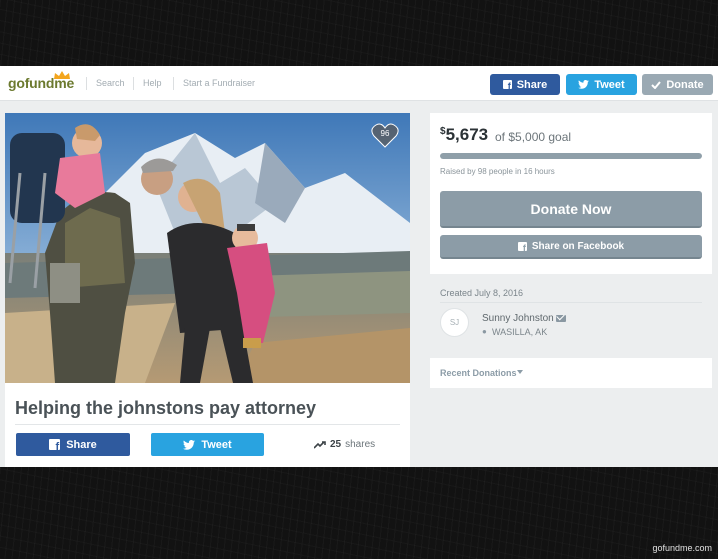  I want to click on header-donate-button: Donate, so click(677, 84).